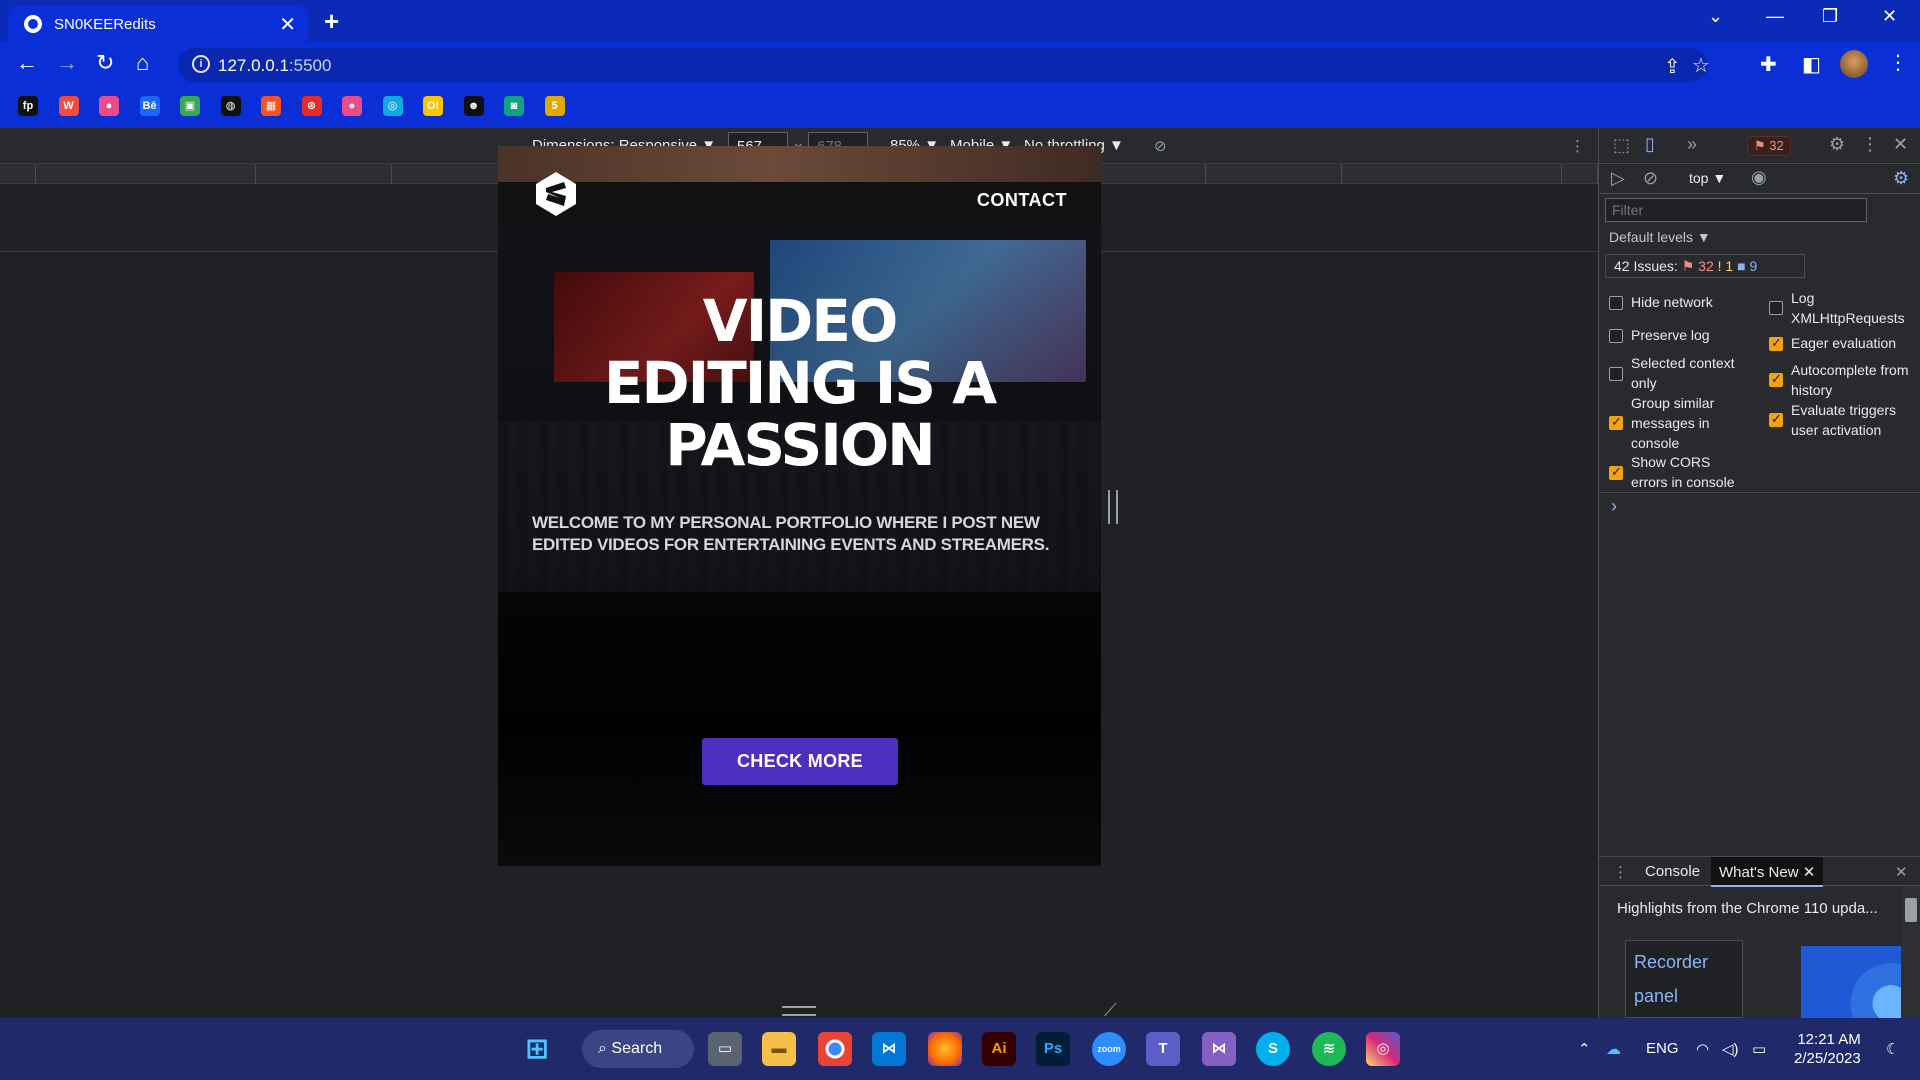  Describe the element at coordinates (1113, 507) in the screenshot. I see `resize-handle-right` at that location.